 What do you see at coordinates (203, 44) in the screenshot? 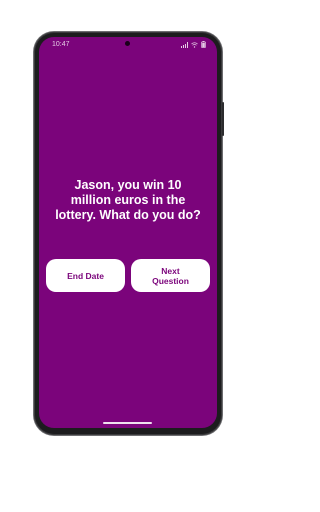
I see `battery-icon` at bounding box center [203, 44].